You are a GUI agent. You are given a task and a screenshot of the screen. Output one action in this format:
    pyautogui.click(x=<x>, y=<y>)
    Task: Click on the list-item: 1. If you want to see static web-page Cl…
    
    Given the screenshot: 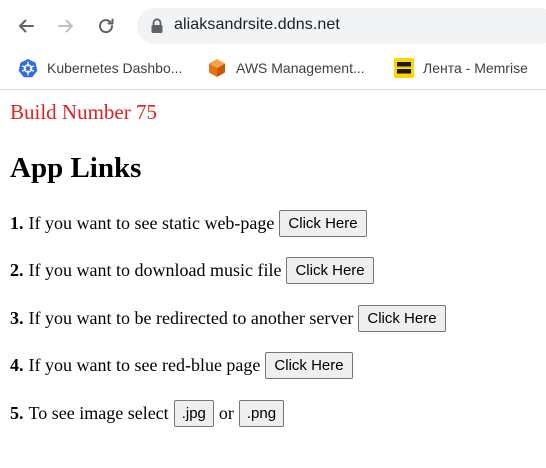 What is the action you would take?
    pyautogui.click(x=188, y=223)
    